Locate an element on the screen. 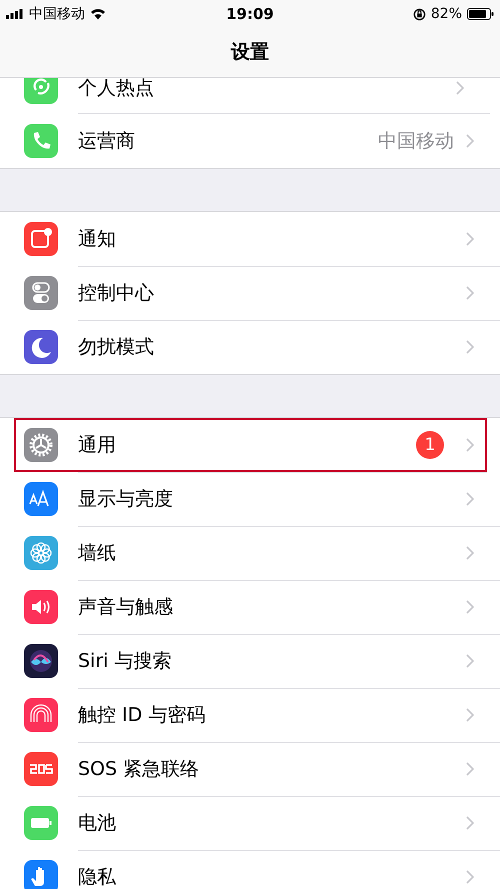  window-title: 设置 is located at coordinates (250, 52).